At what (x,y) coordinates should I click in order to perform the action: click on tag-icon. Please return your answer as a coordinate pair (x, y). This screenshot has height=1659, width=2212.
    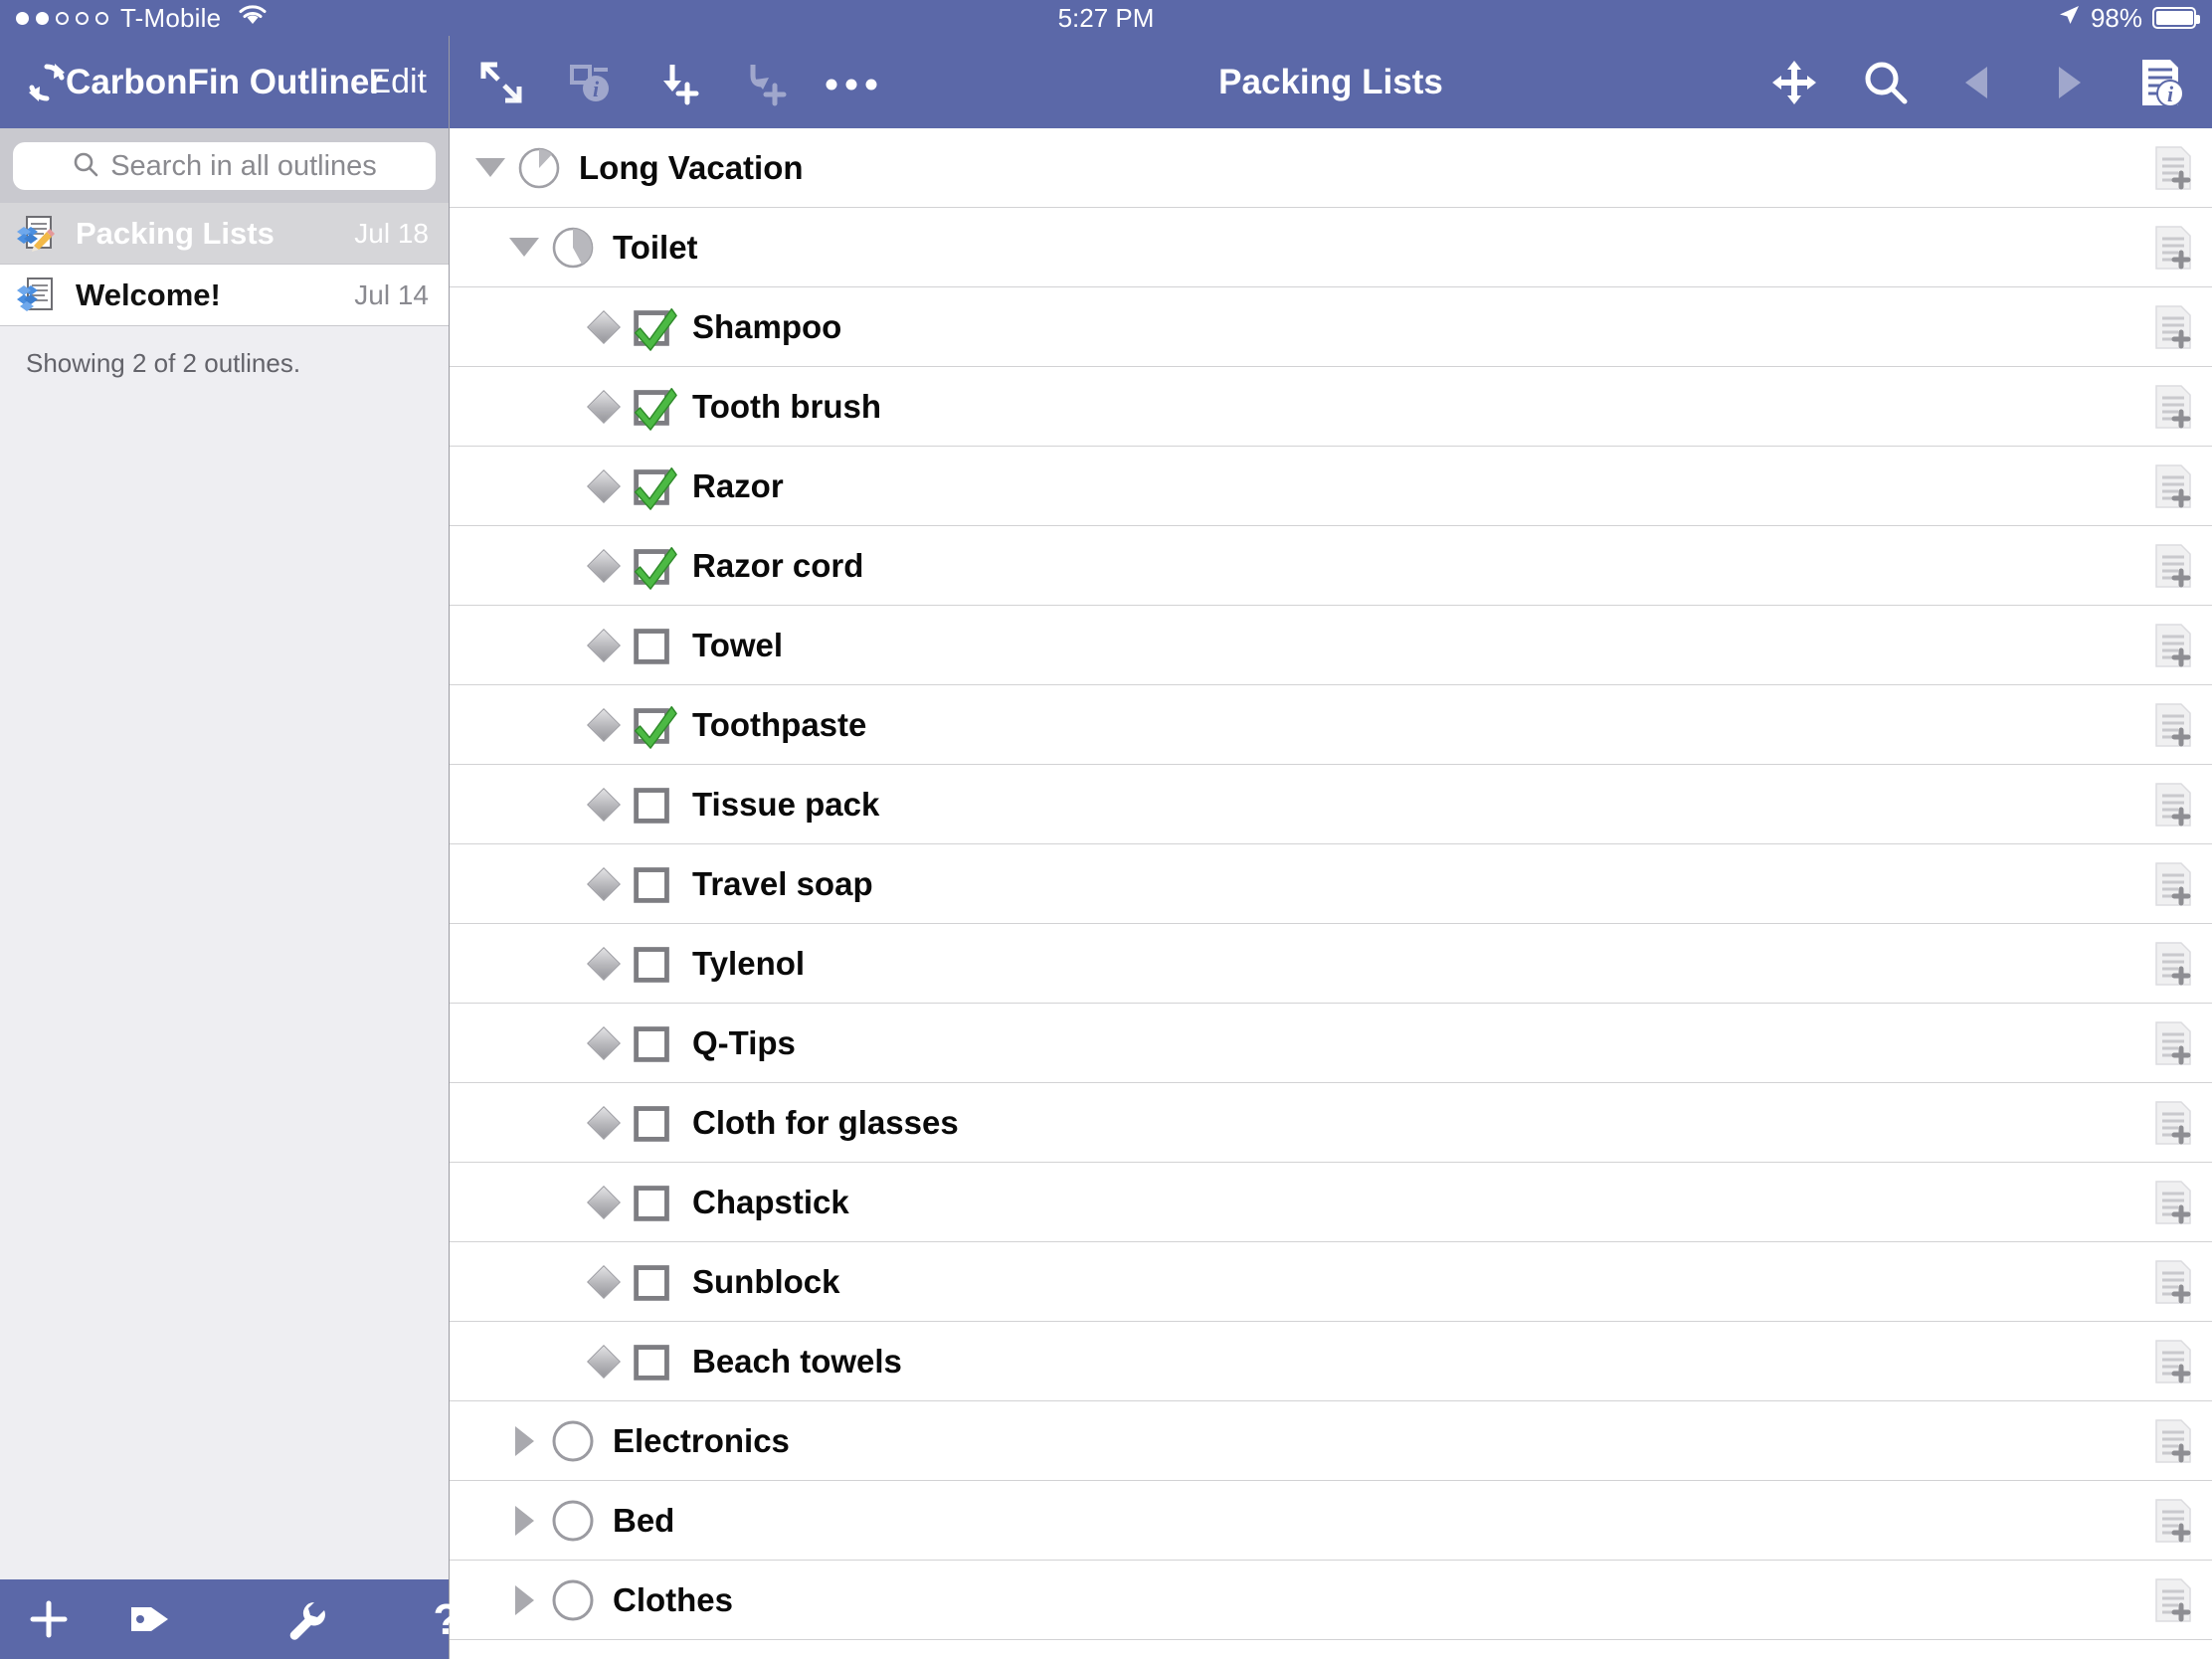
    Looking at the image, I should click on (150, 1619).